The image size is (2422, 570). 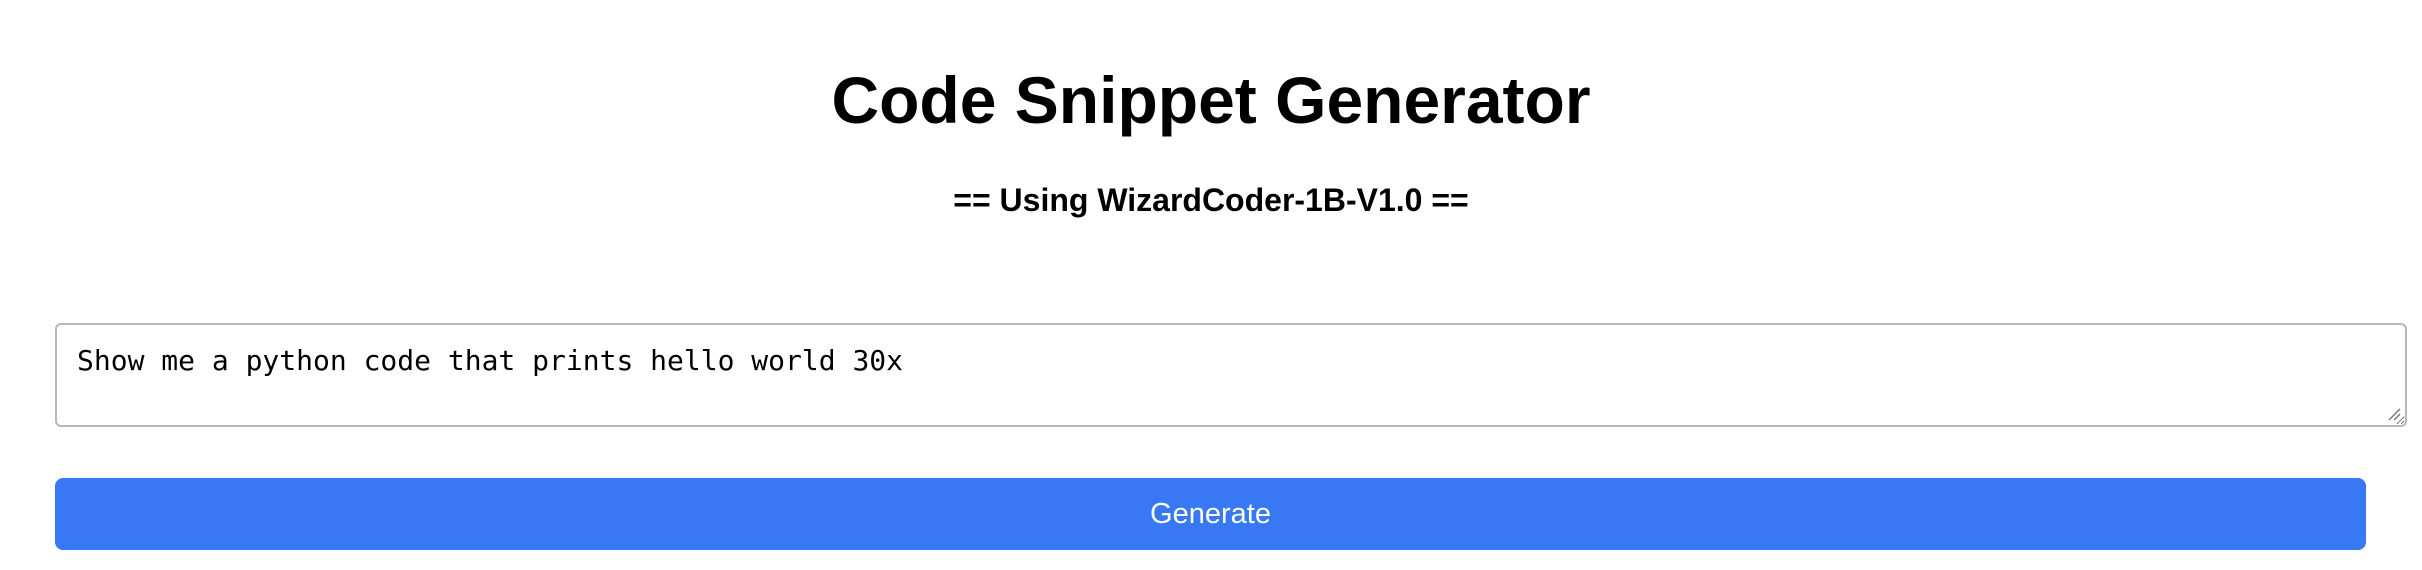 What do you see at coordinates (1210, 514) in the screenshot?
I see `generate-button: Generate` at bounding box center [1210, 514].